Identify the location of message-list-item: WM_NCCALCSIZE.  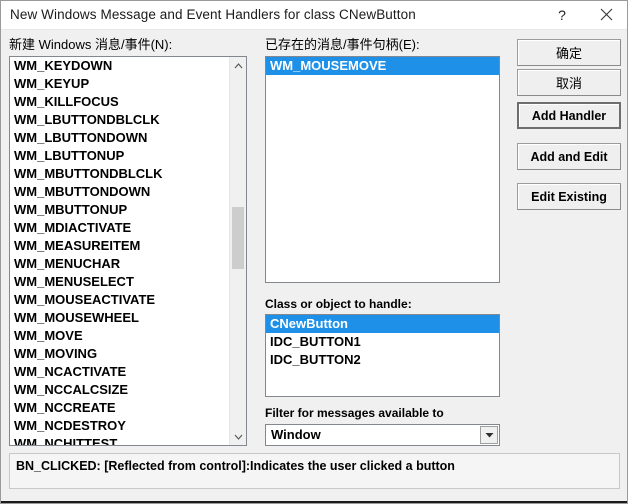
(119, 390).